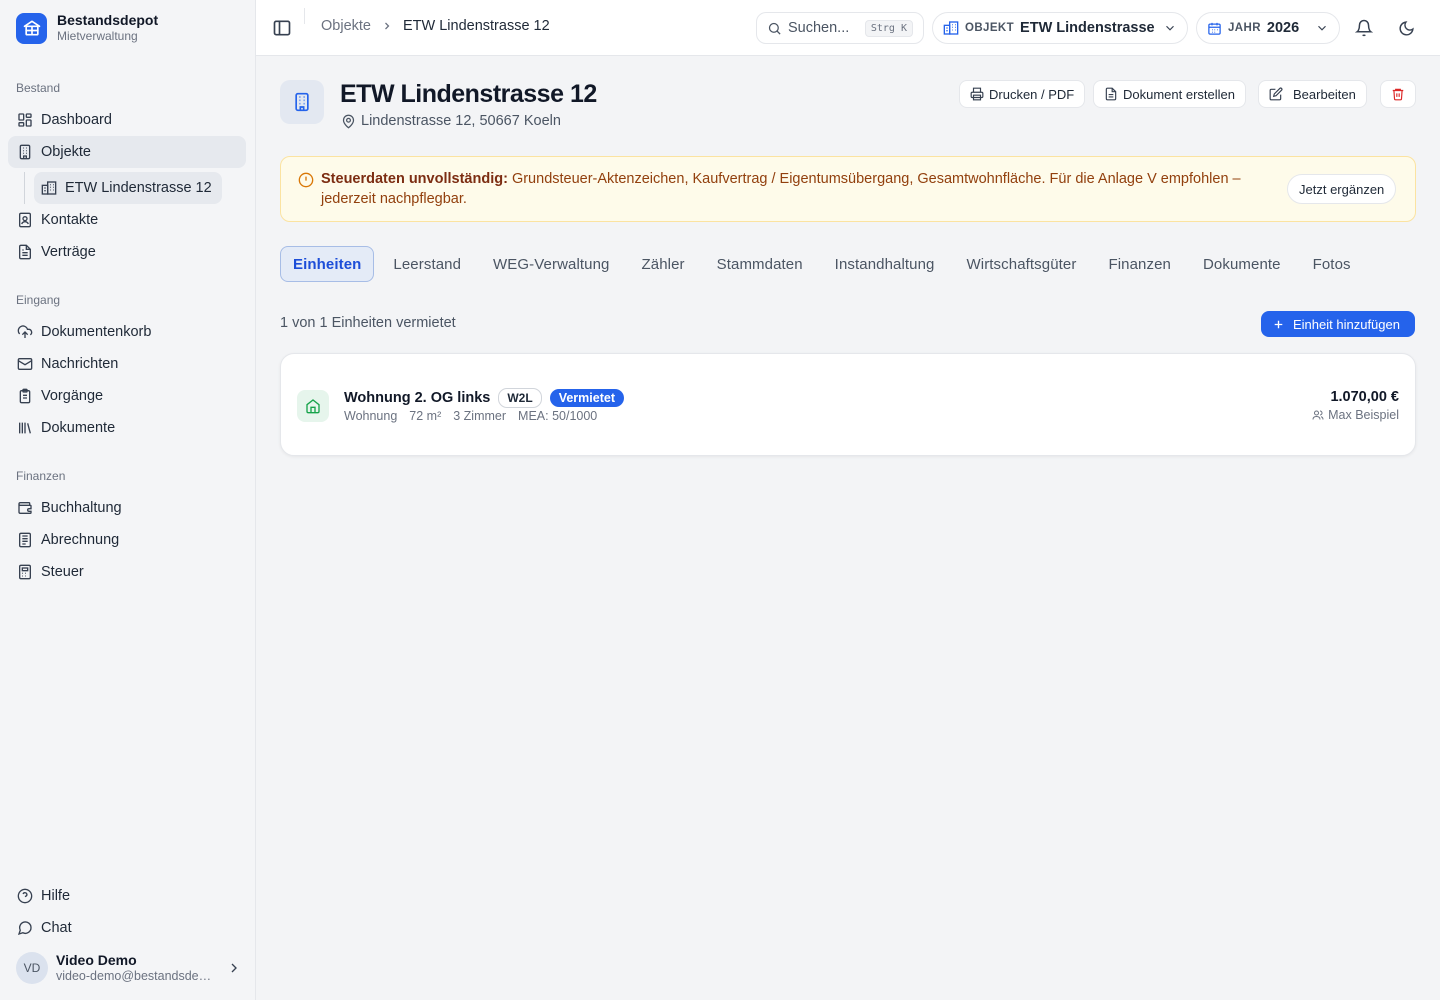 This screenshot has height=1000, width=1440. Describe the element at coordinates (1022, 264) in the screenshot. I see `tab-wirtschaftsgueter: Wirtschaftsgüter` at that location.